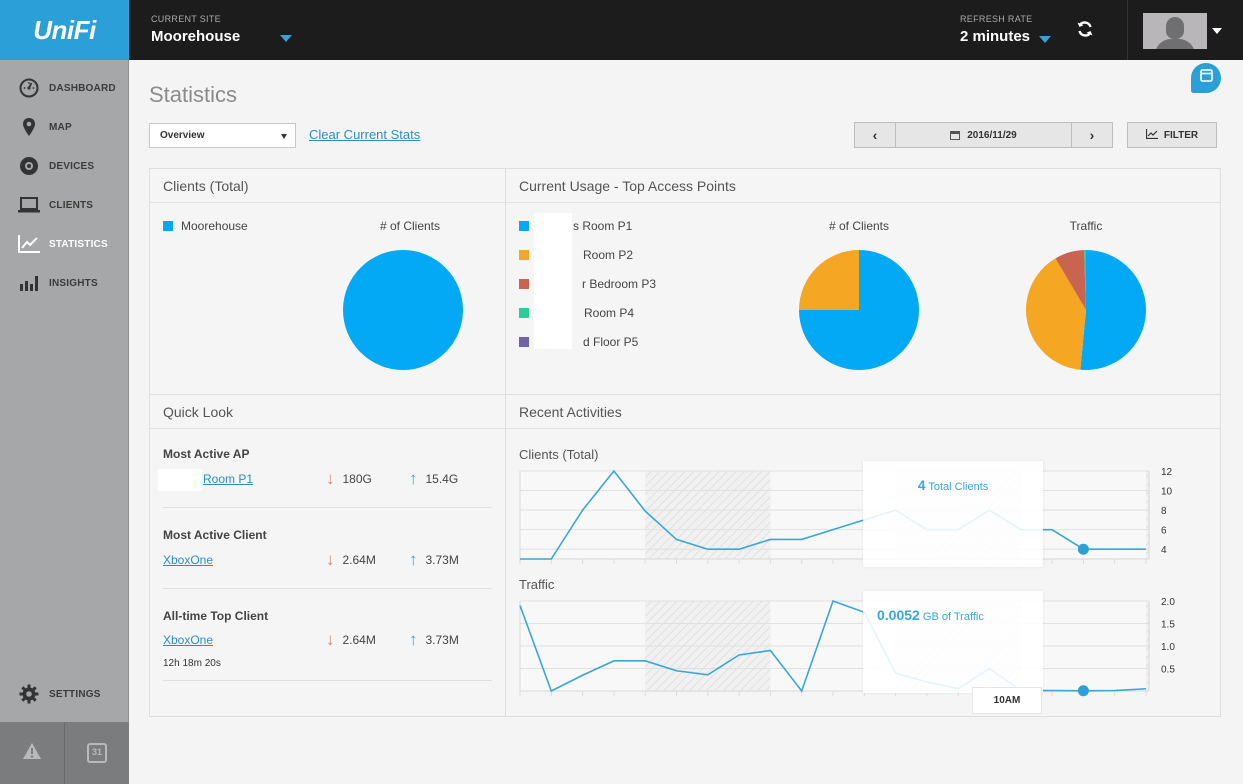 This screenshot has height=784, width=1243. Describe the element at coordinates (82, 88) in the screenshot. I see `sidebar-label-dashboard: DASHBOARD` at that location.